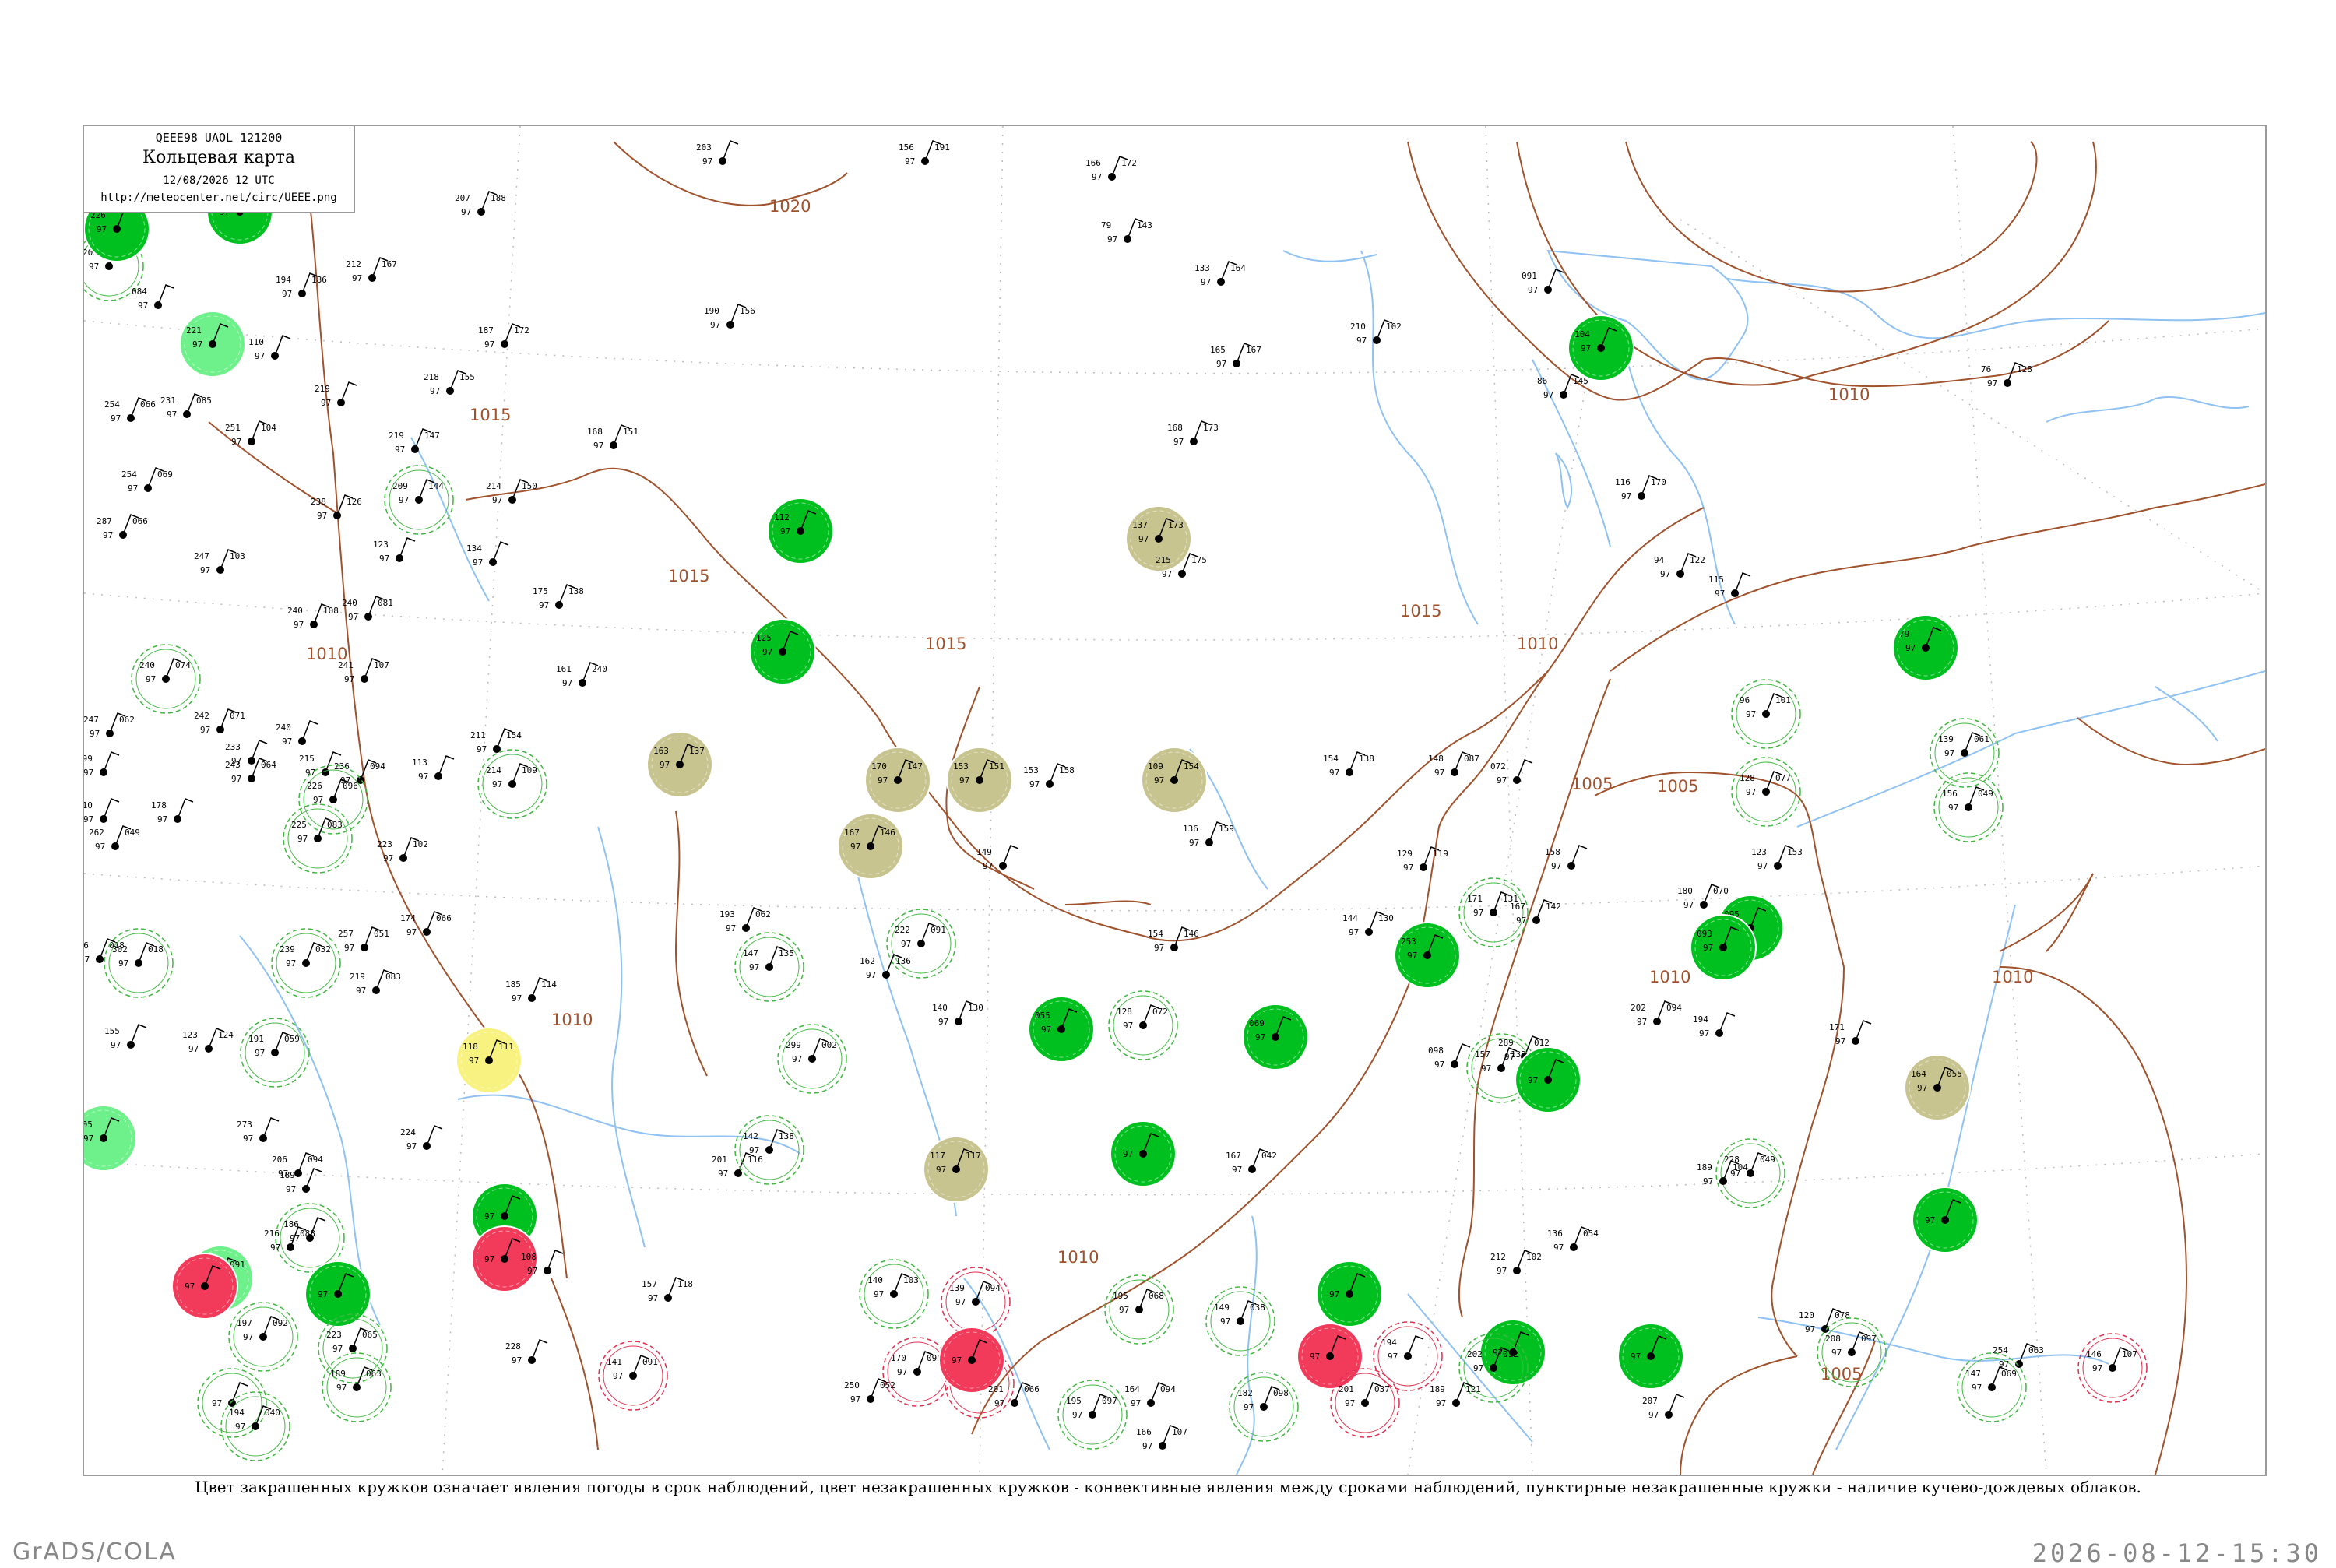  What do you see at coordinates (1376, 332) in the screenshot?
I see `station-marker: 210 102 97` at bounding box center [1376, 332].